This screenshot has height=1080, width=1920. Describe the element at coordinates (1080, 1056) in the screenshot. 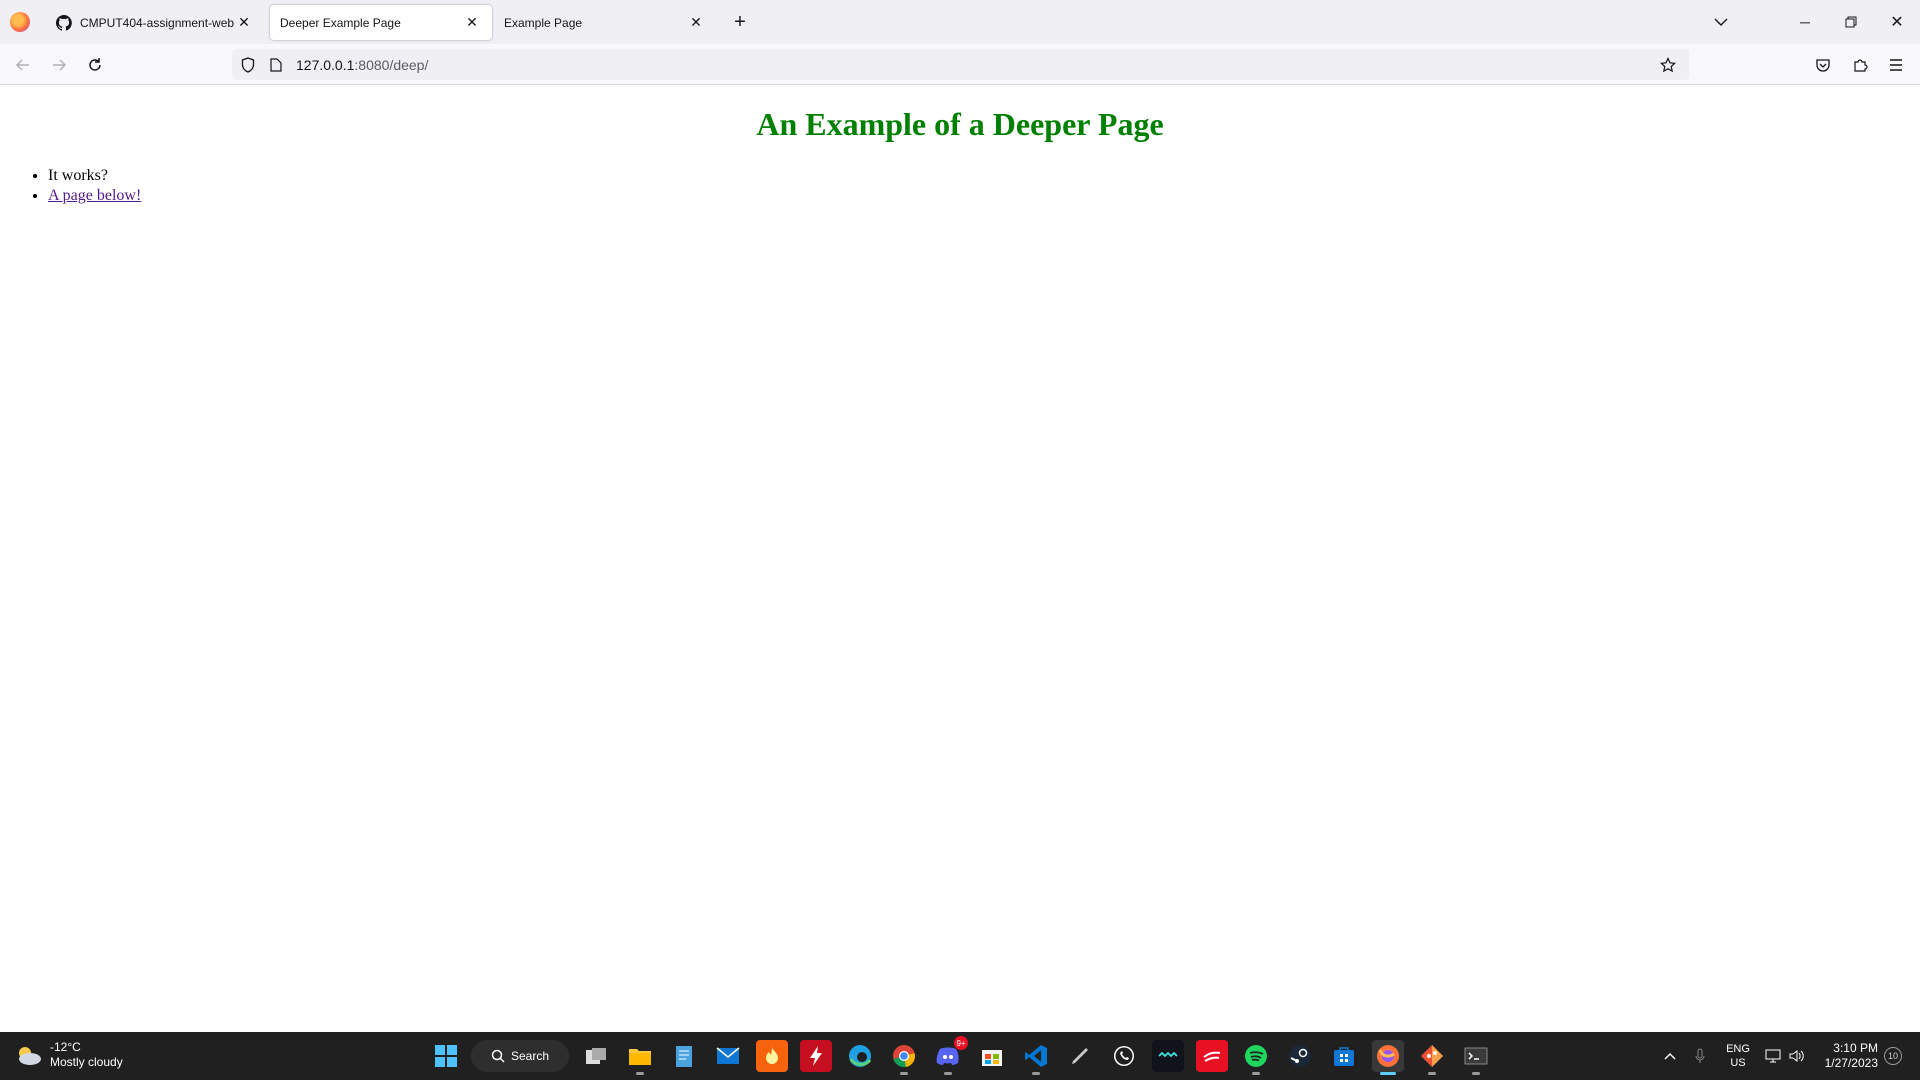

I see `pen-icon` at that location.